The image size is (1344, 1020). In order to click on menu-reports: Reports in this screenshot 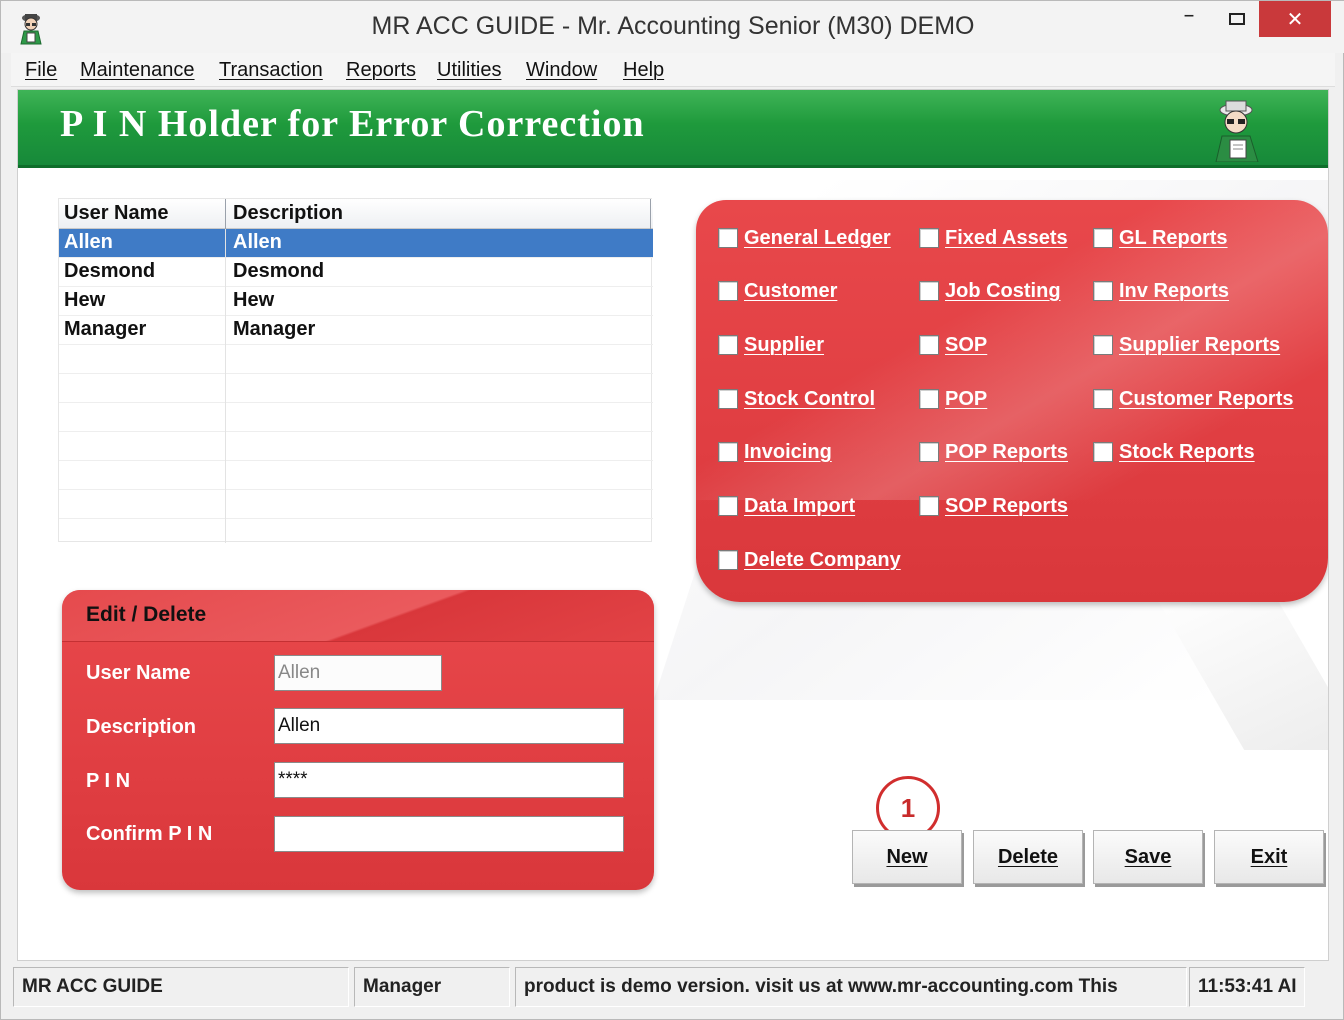, I will do `click(381, 70)`.